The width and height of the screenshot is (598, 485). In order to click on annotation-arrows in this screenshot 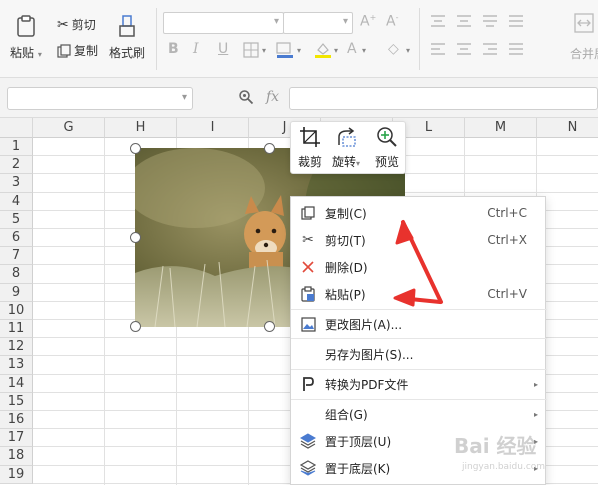, I will do `click(418, 263)`.